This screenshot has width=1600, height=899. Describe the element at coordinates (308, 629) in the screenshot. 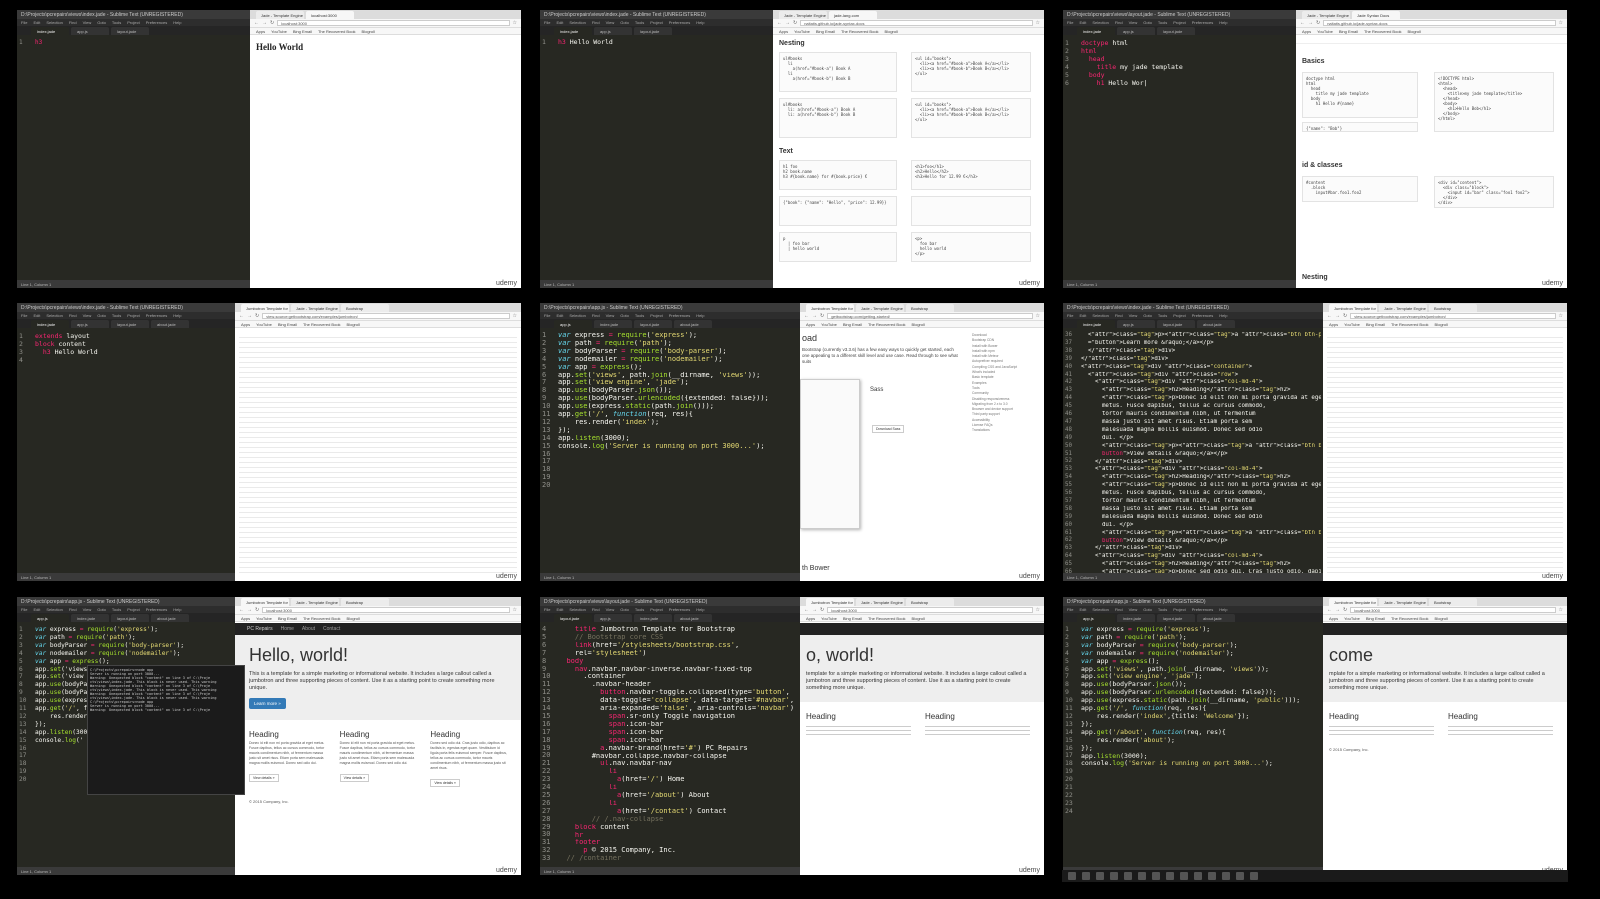

I see `nav-link: About` at that location.